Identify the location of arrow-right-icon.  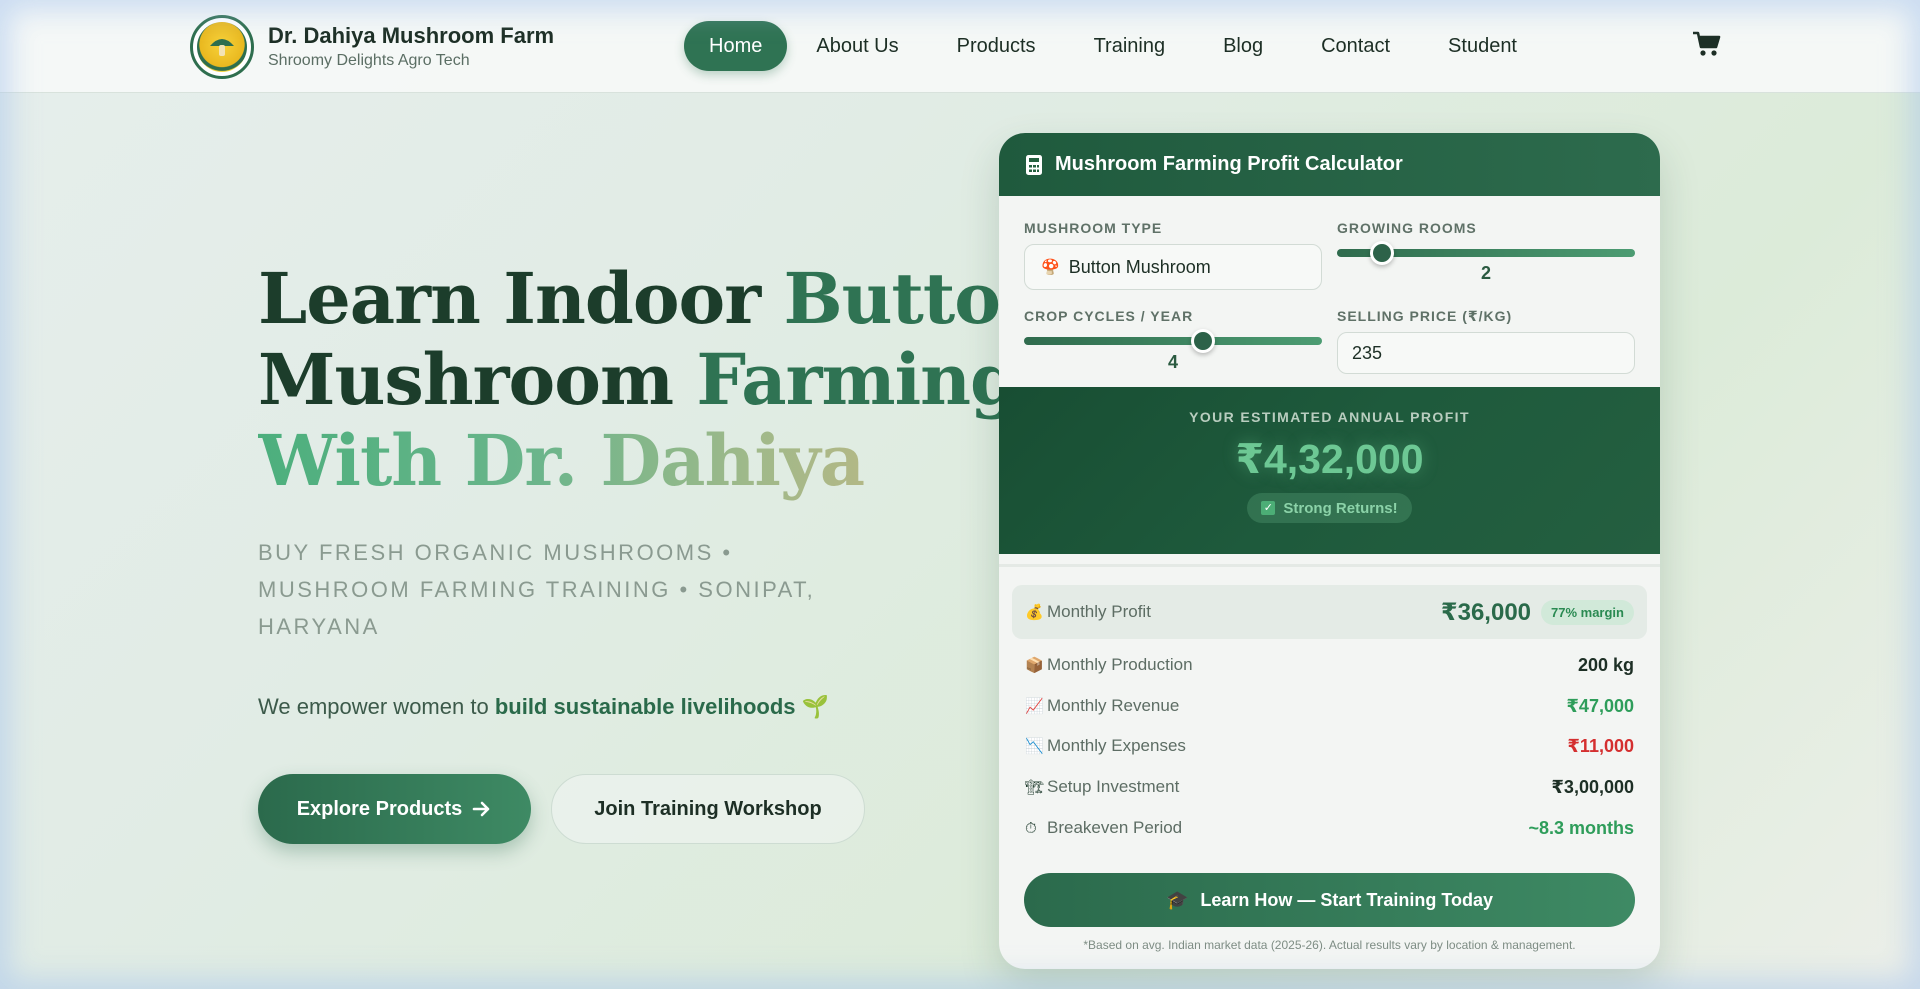
(481, 809).